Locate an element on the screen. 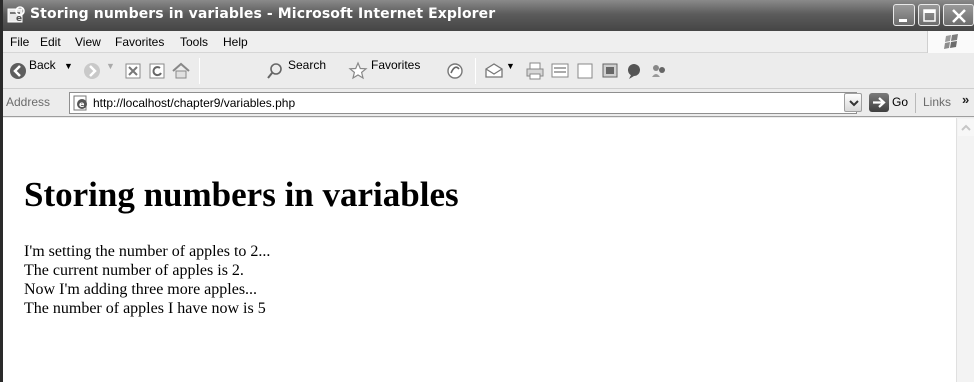  page-icon: e is located at coordinates (80, 103).